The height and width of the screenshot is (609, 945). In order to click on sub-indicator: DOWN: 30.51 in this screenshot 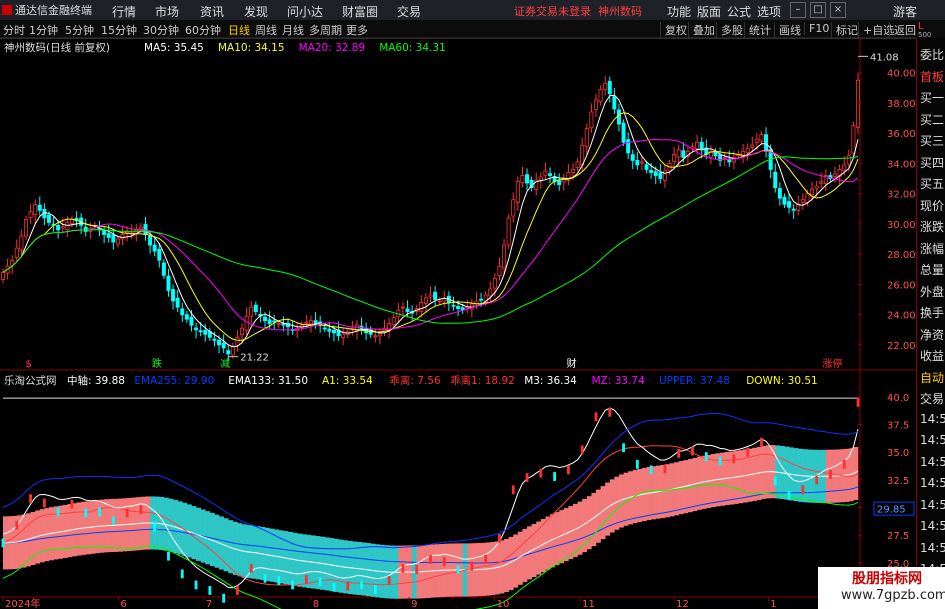, I will do `click(782, 381)`.